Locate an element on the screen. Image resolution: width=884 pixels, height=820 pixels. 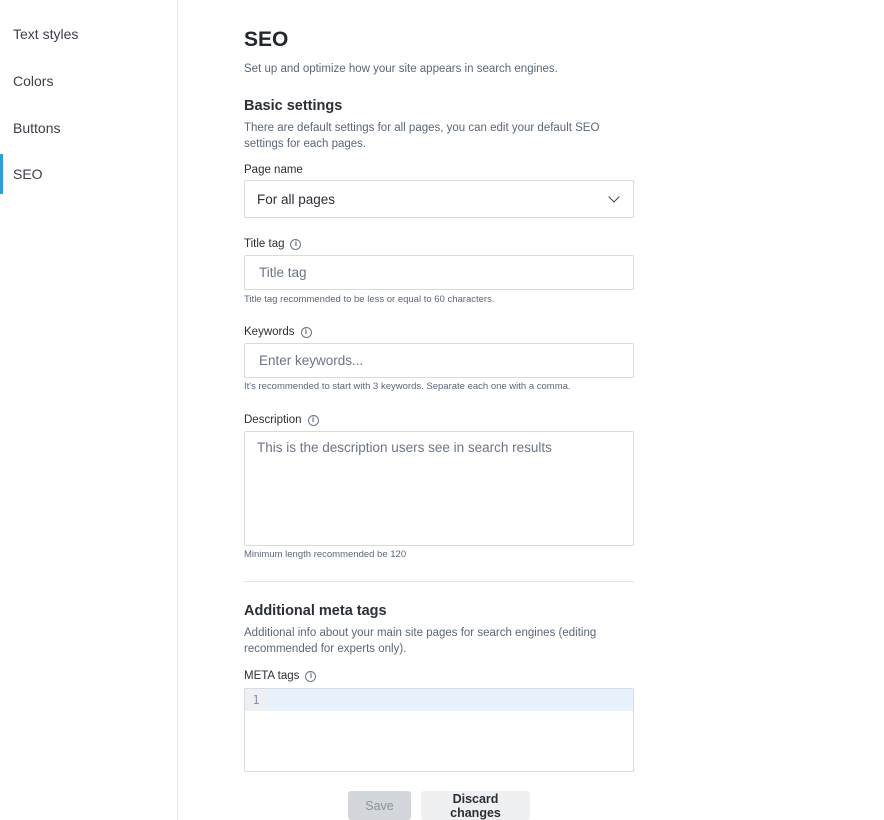
sidebar-item-seo: SEO is located at coordinates (88, 174).